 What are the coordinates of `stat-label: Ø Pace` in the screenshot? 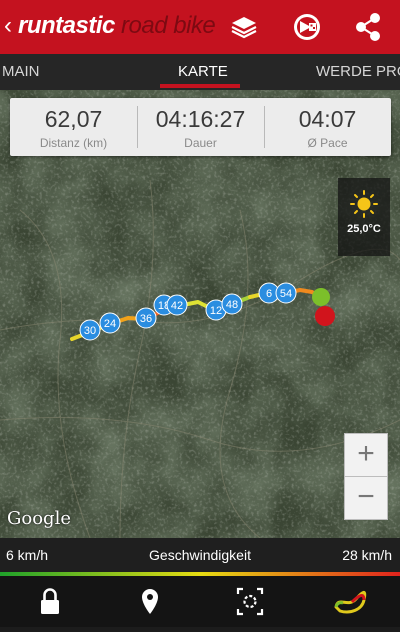 It's located at (327, 143).